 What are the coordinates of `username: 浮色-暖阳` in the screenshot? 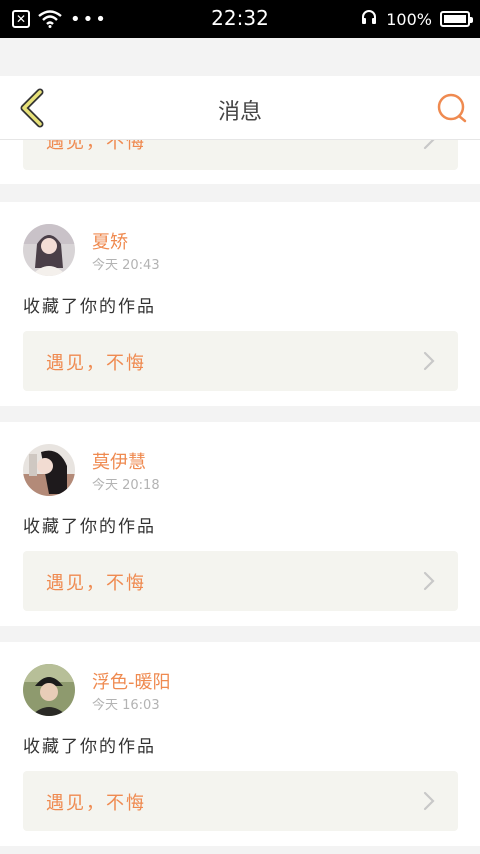 It's located at (131, 681).